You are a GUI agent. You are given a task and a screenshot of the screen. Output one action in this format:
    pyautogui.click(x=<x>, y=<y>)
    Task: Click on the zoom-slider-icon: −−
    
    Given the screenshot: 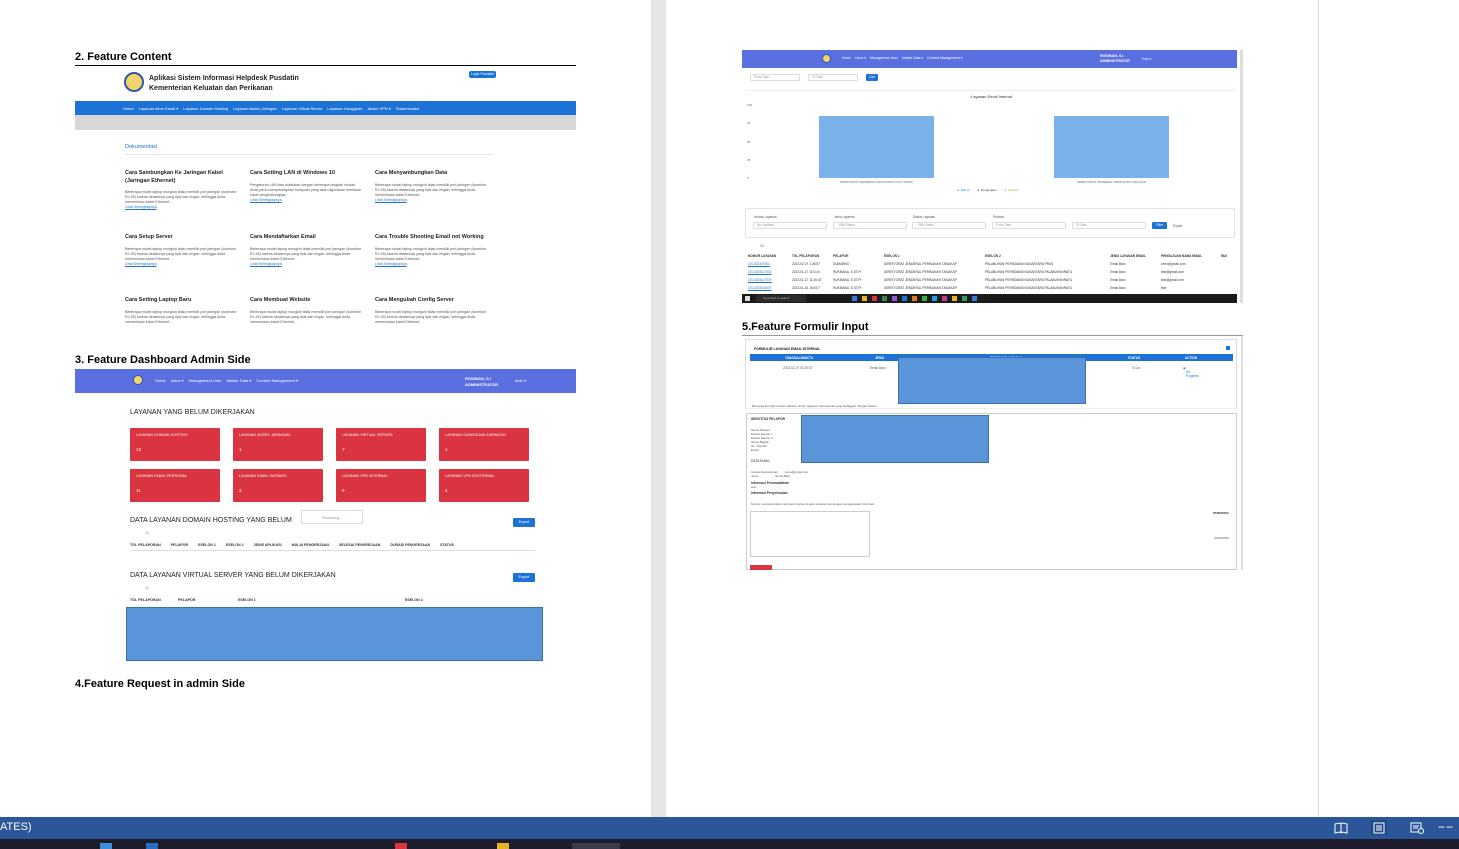 What is the action you would take?
    pyautogui.click(x=1446, y=827)
    